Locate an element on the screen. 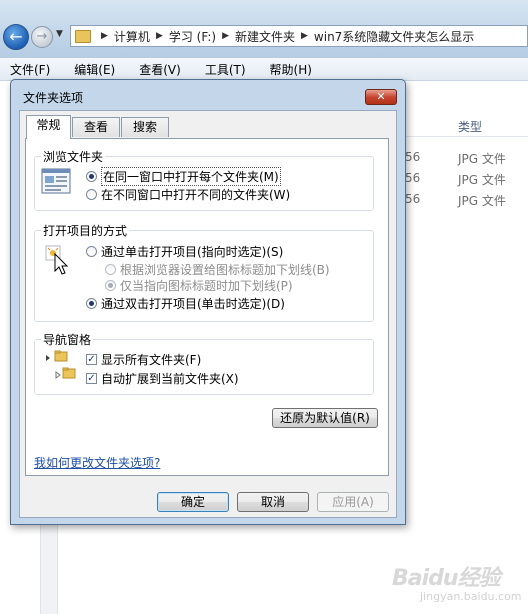  radio-underline-point: 仅当指向图标标题时加下划线(P) is located at coordinates (199, 285).